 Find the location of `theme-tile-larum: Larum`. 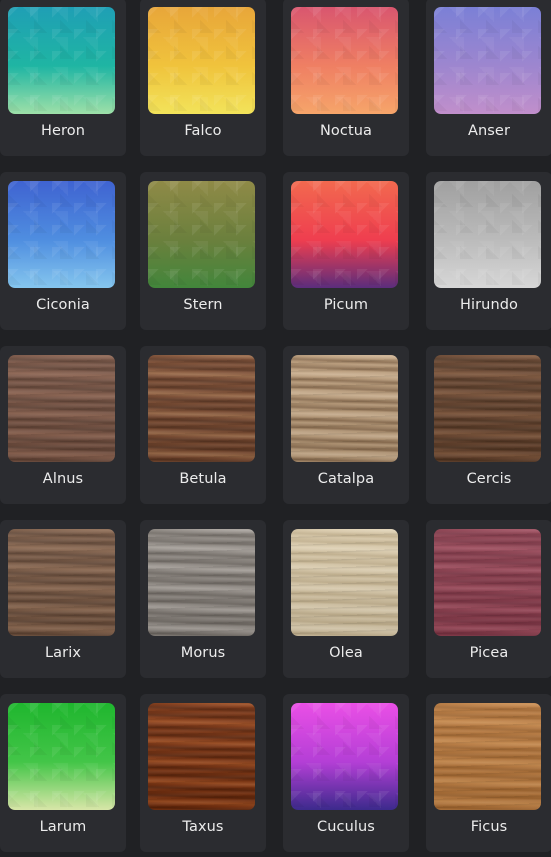

theme-tile-larum: Larum is located at coordinates (63, 773).